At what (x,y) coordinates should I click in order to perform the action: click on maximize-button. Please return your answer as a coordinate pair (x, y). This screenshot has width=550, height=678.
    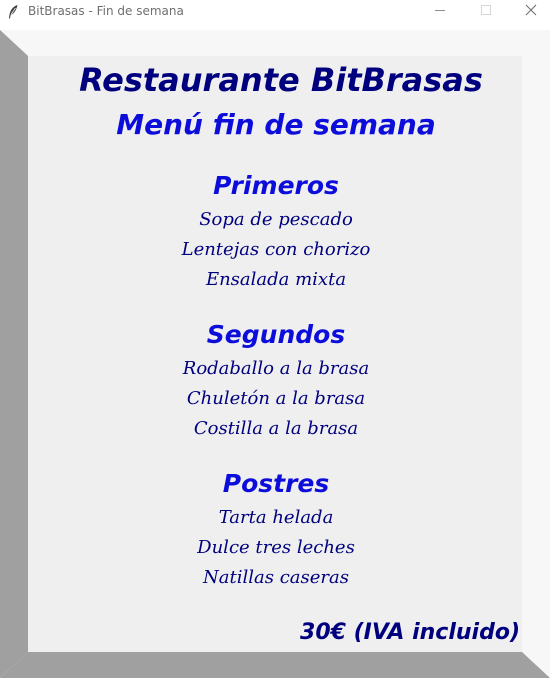
    Looking at the image, I should click on (486, 12).